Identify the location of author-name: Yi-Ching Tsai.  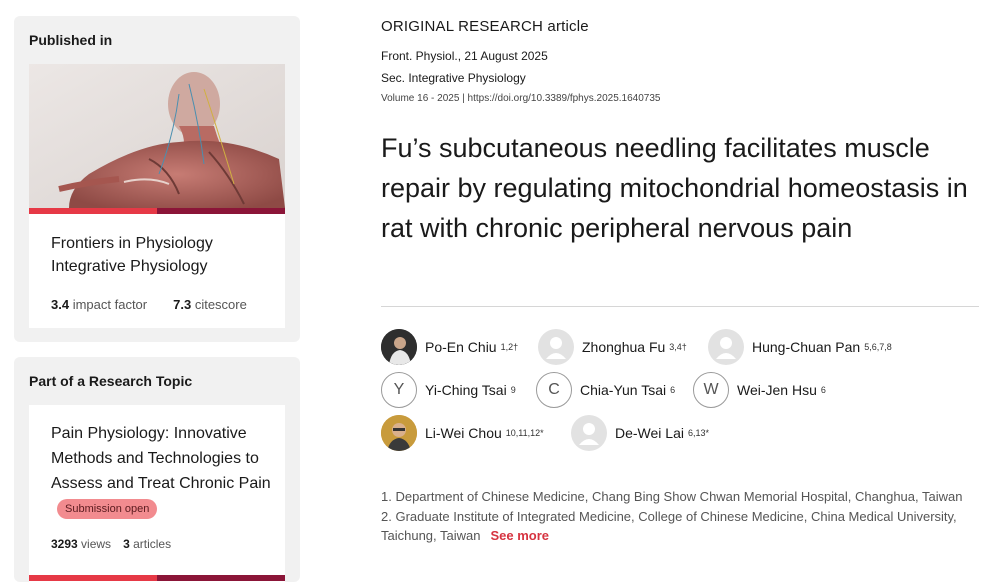
(466, 390).